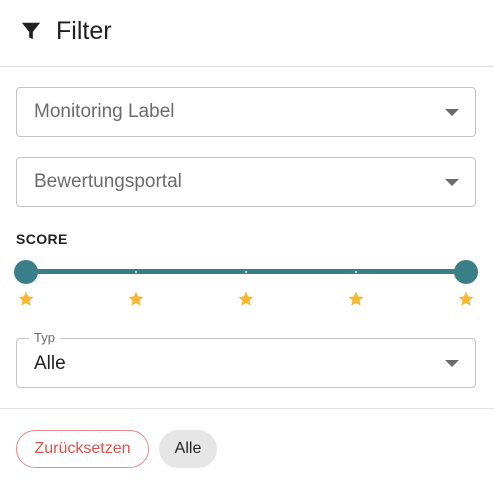 Image resolution: width=494 pixels, height=487 pixels. Describe the element at coordinates (44, 338) in the screenshot. I see `typ-label: Typ` at that location.